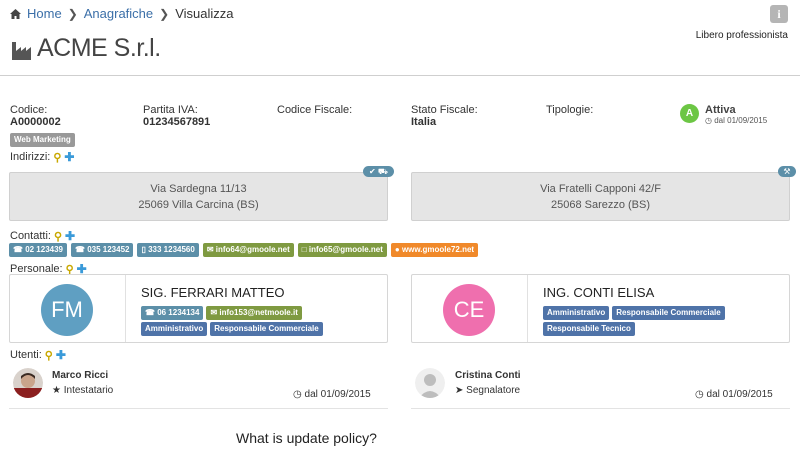 The height and width of the screenshot is (463, 800). Describe the element at coordinates (118, 13) in the screenshot. I see `breadcrumb-anagrafiche-link: Anagrafiche` at that location.